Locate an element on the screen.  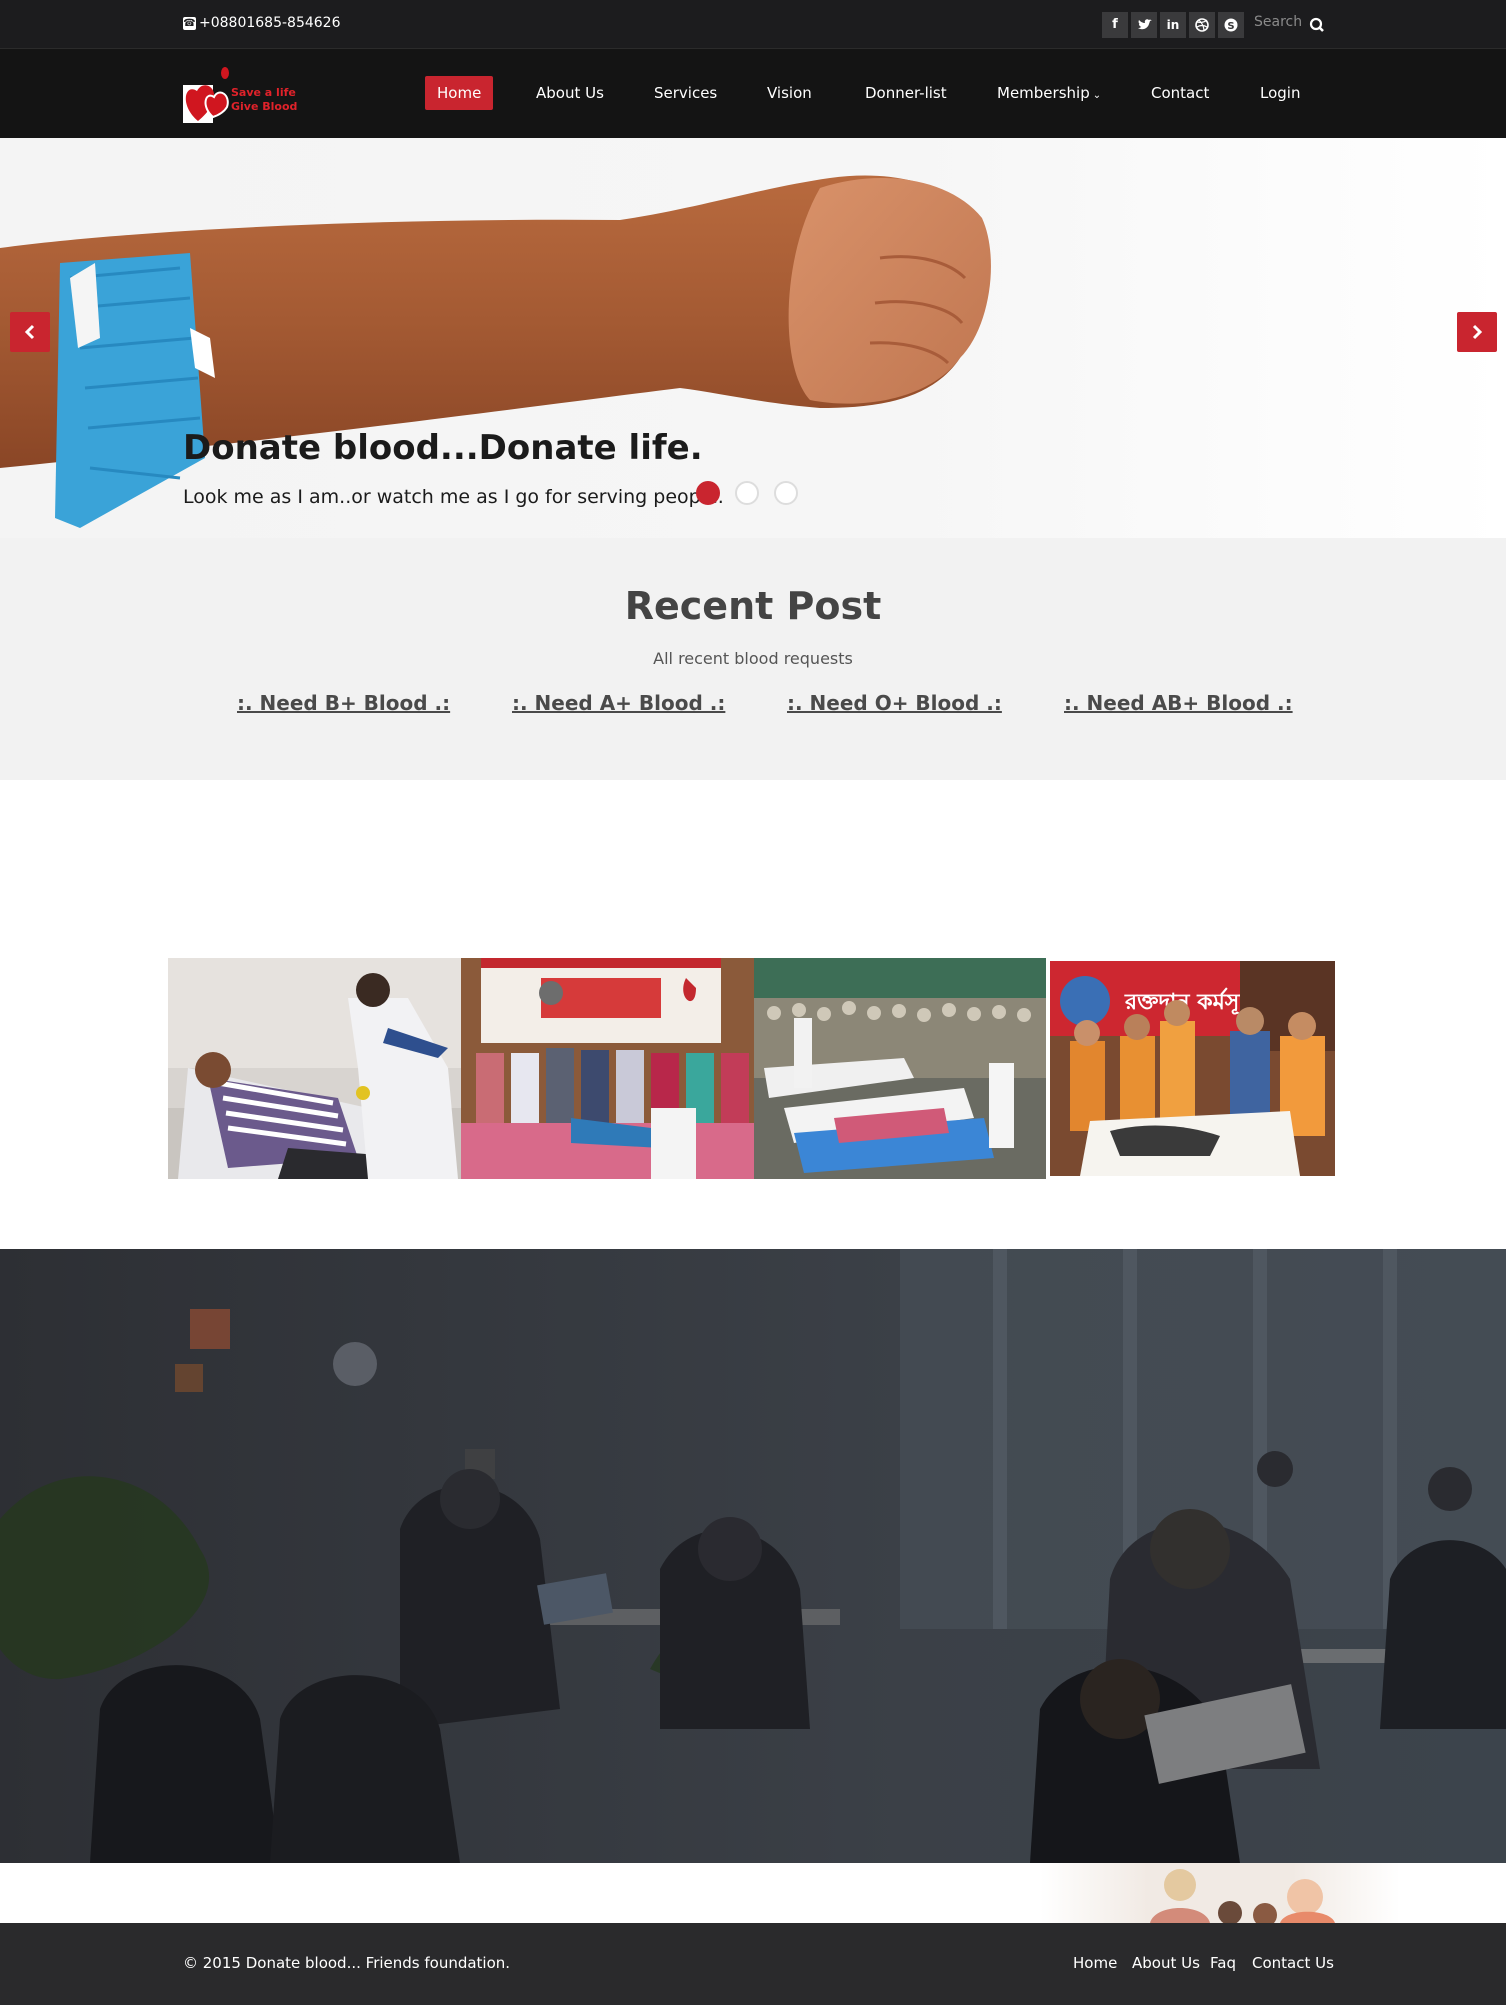
nav-contact-label: Contact is located at coordinates (1180, 93).